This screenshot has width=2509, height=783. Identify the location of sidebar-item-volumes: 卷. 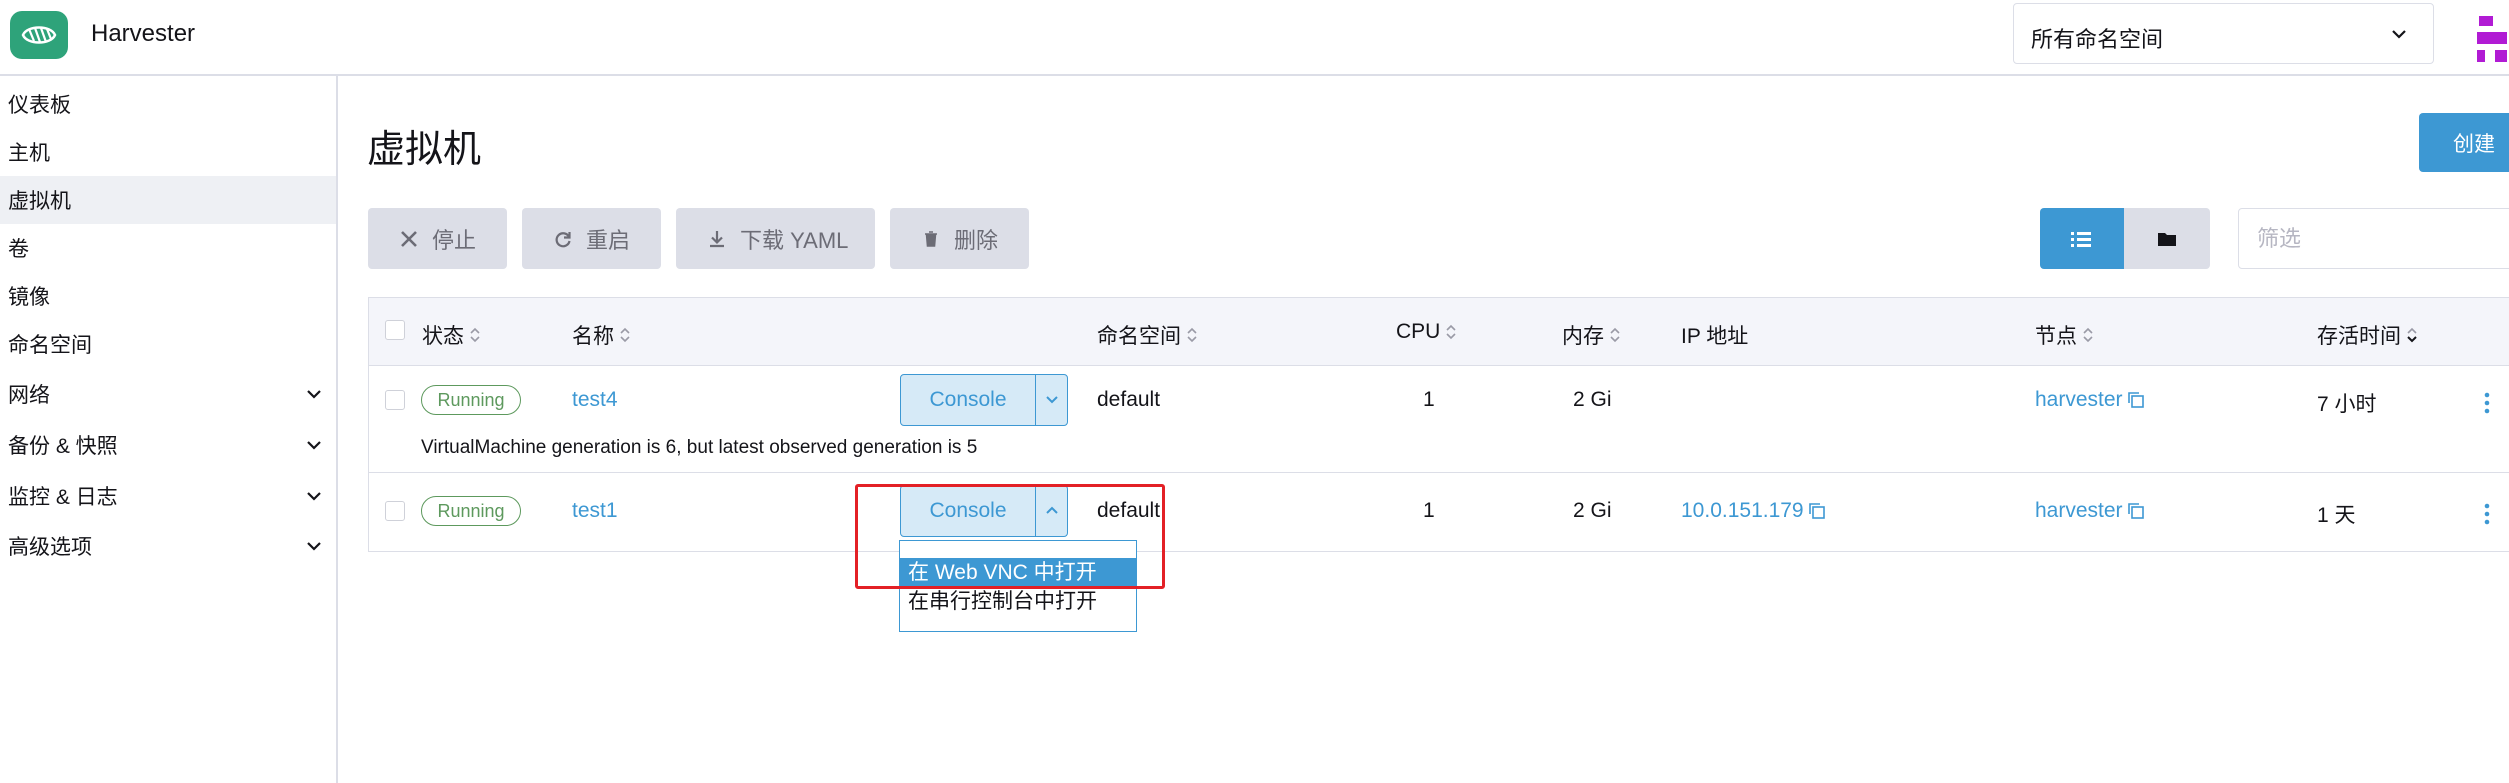
(168, 248).